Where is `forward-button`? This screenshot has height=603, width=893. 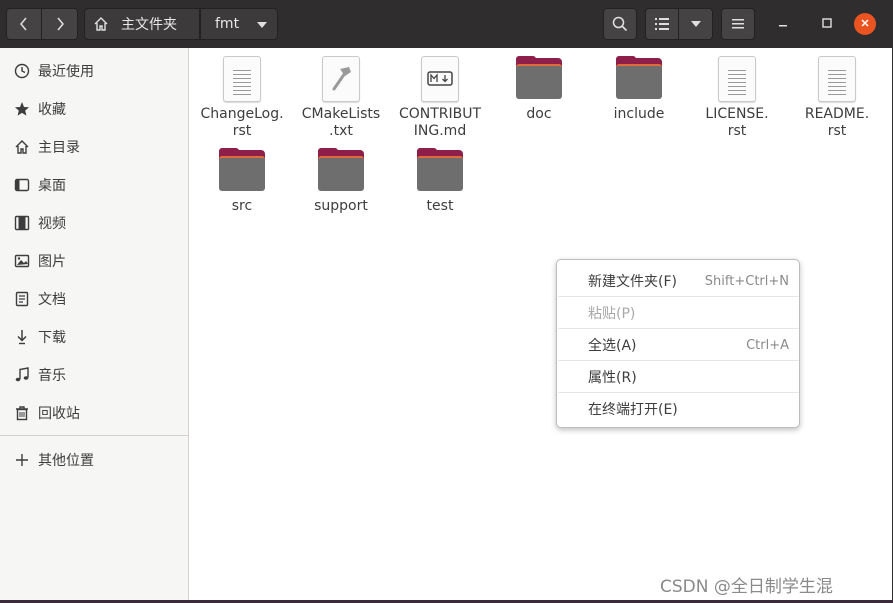 forward-button is located at coordinates (60, 24).